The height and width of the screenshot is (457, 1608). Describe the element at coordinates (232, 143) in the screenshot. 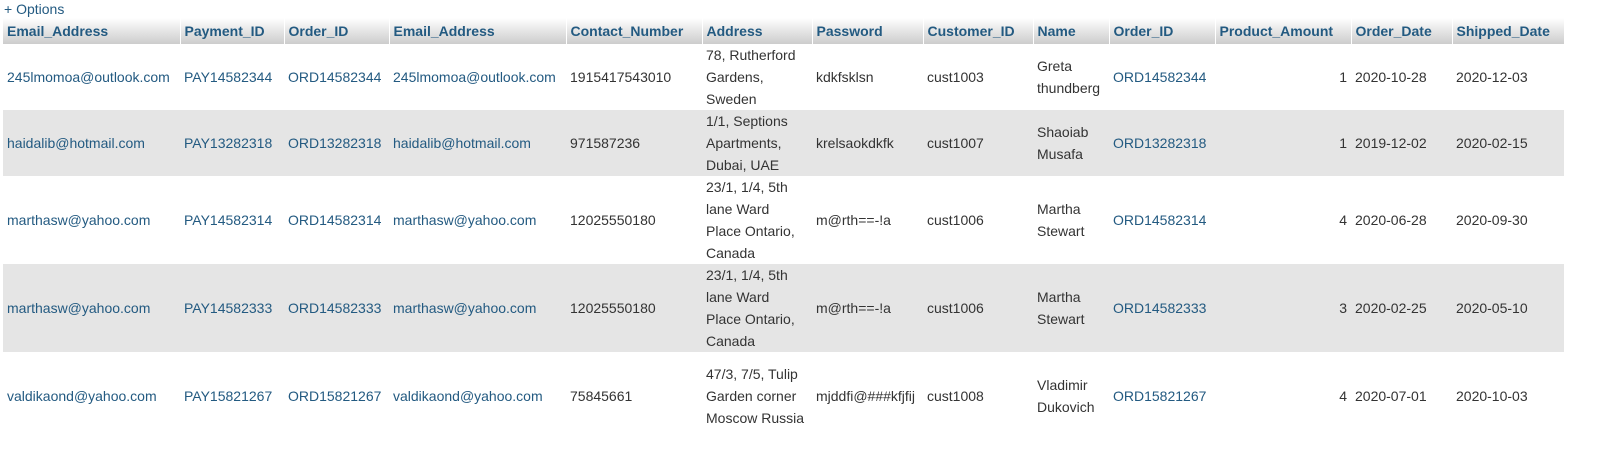

I see `payment-id-cell: PAY13282318` at that location.